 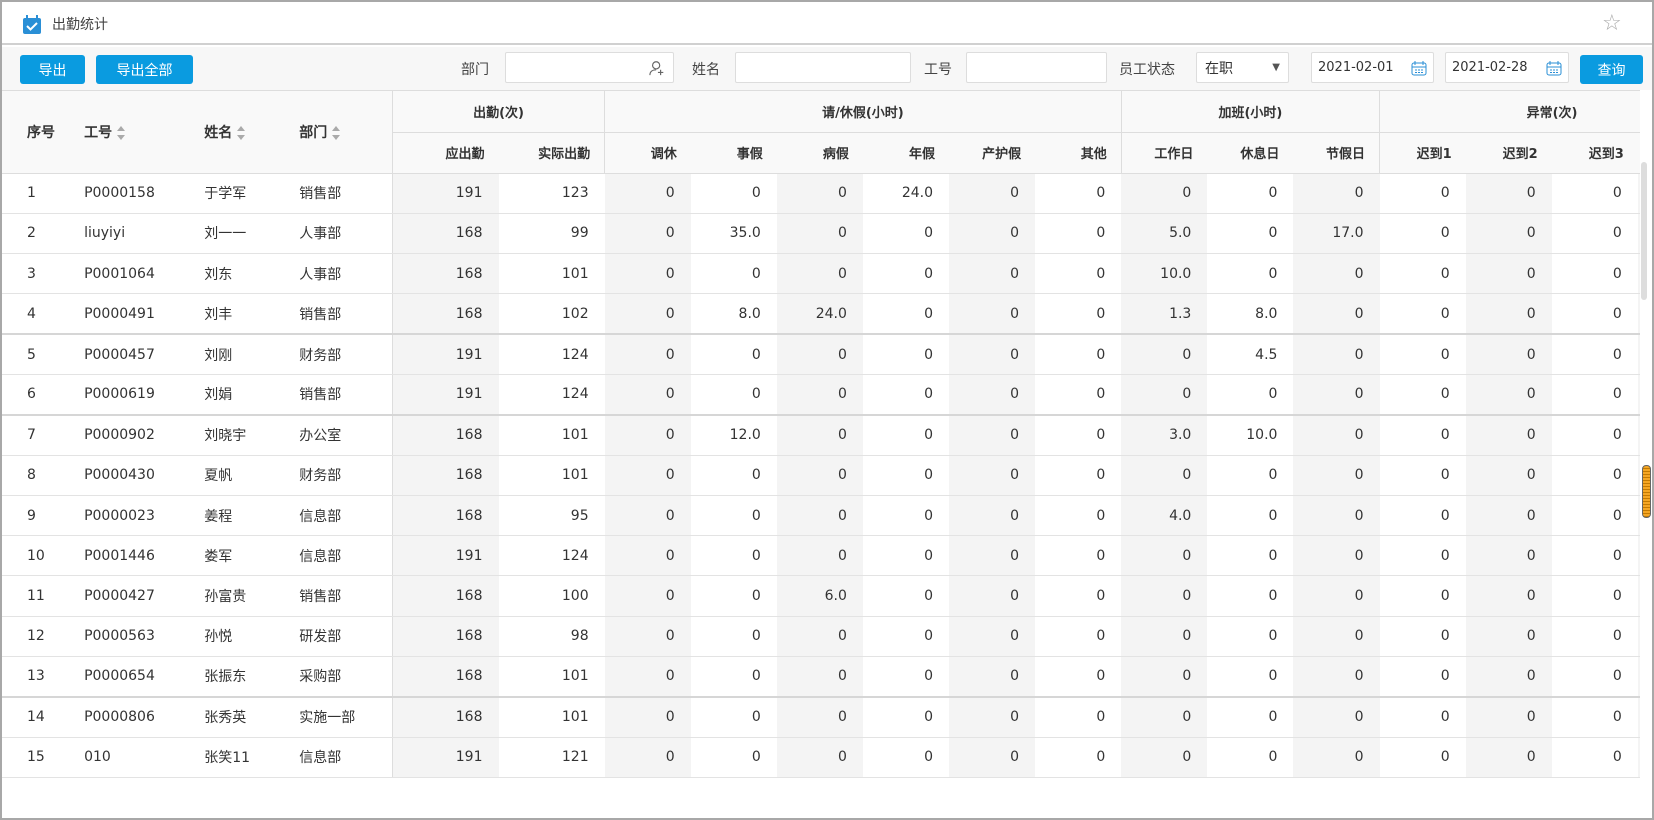 What do you see at coordinates (52, 69) in the screenshot?
I see `export-button: 导出` at bounding box center [52, 69].